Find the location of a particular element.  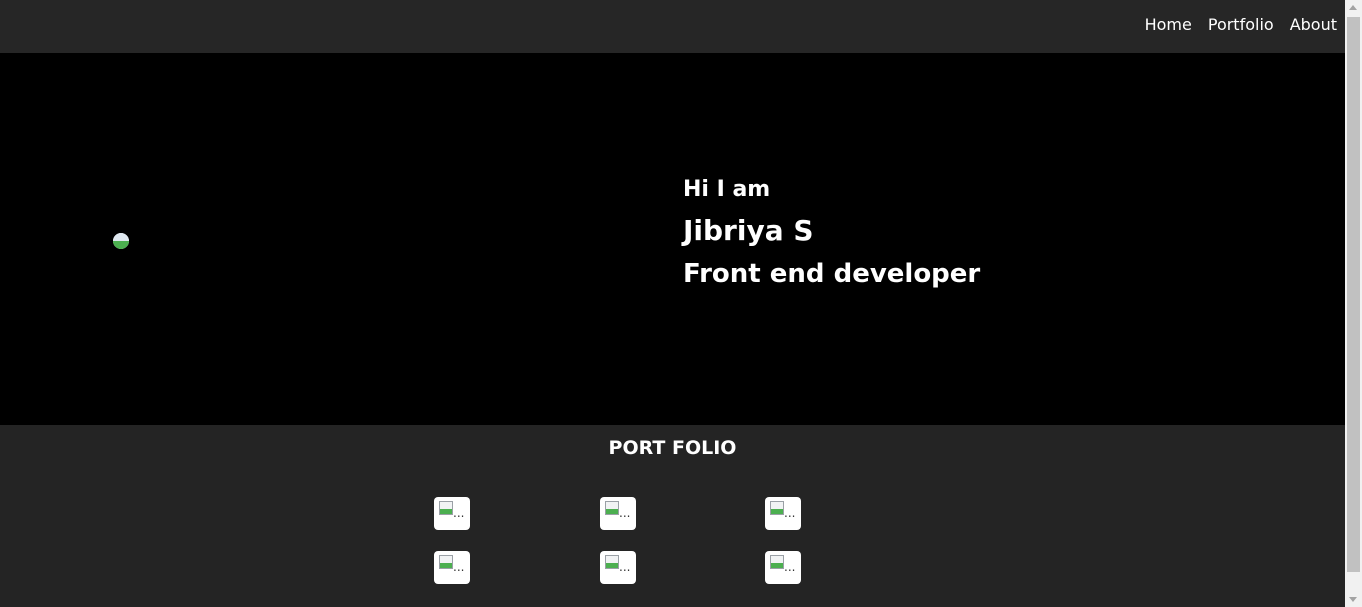

hero-text: Hi I am Jibriya S Front end developer is located at coordinates (831, 233).